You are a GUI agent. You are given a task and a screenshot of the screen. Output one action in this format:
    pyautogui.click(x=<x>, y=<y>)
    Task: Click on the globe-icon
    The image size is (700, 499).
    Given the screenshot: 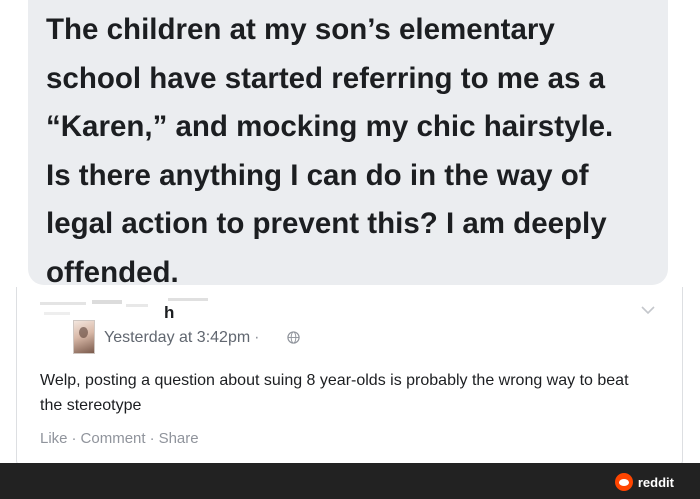 What is the action you would take?
    pyautogui.click(x=293, y=337)
    